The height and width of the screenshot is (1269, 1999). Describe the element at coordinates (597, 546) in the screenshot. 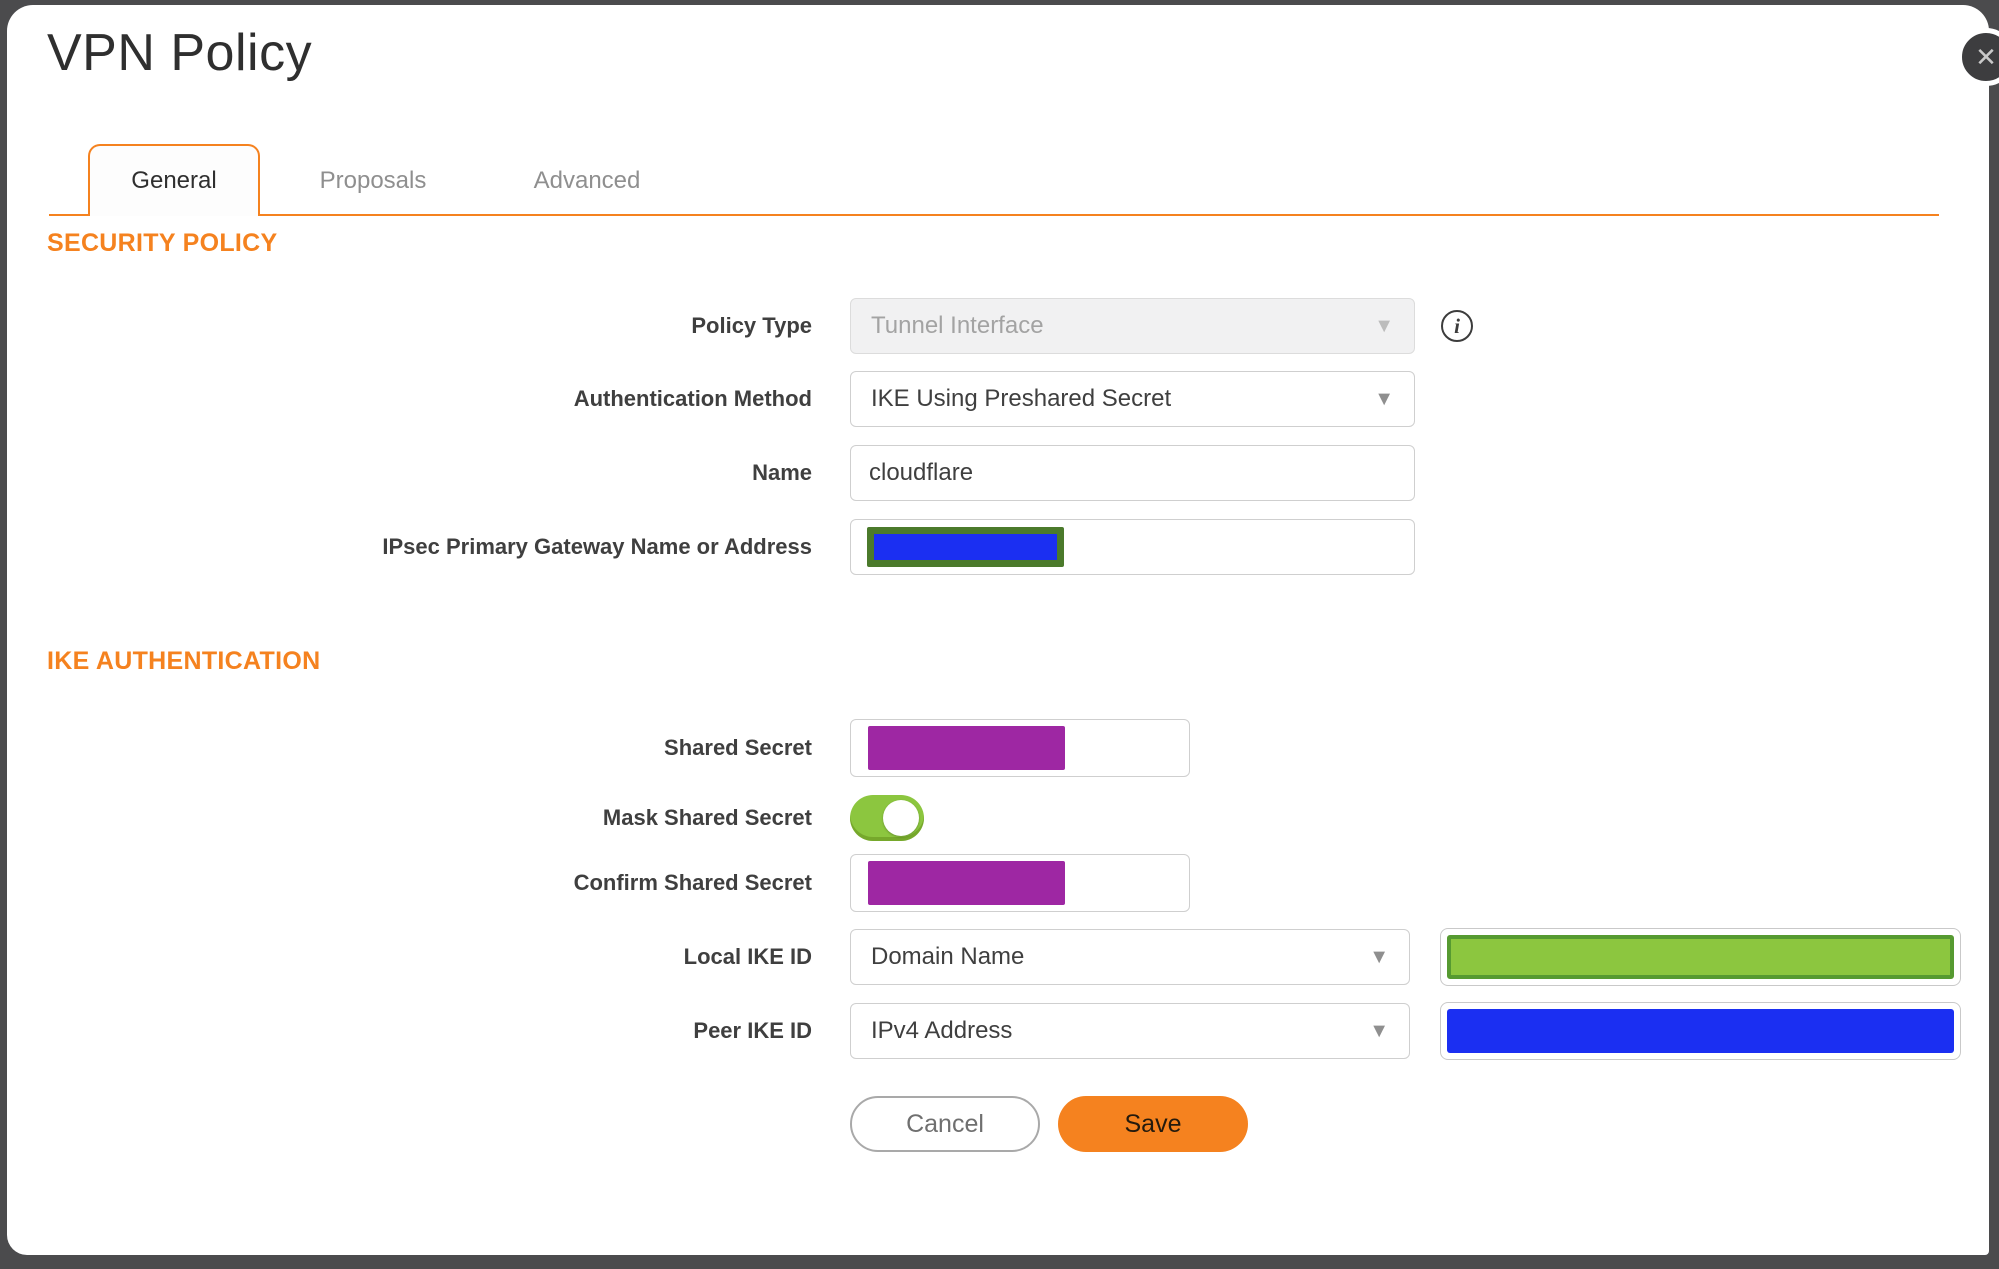

I see `gateway-label: IPsec Primary Gateway Name or Address` at that location.